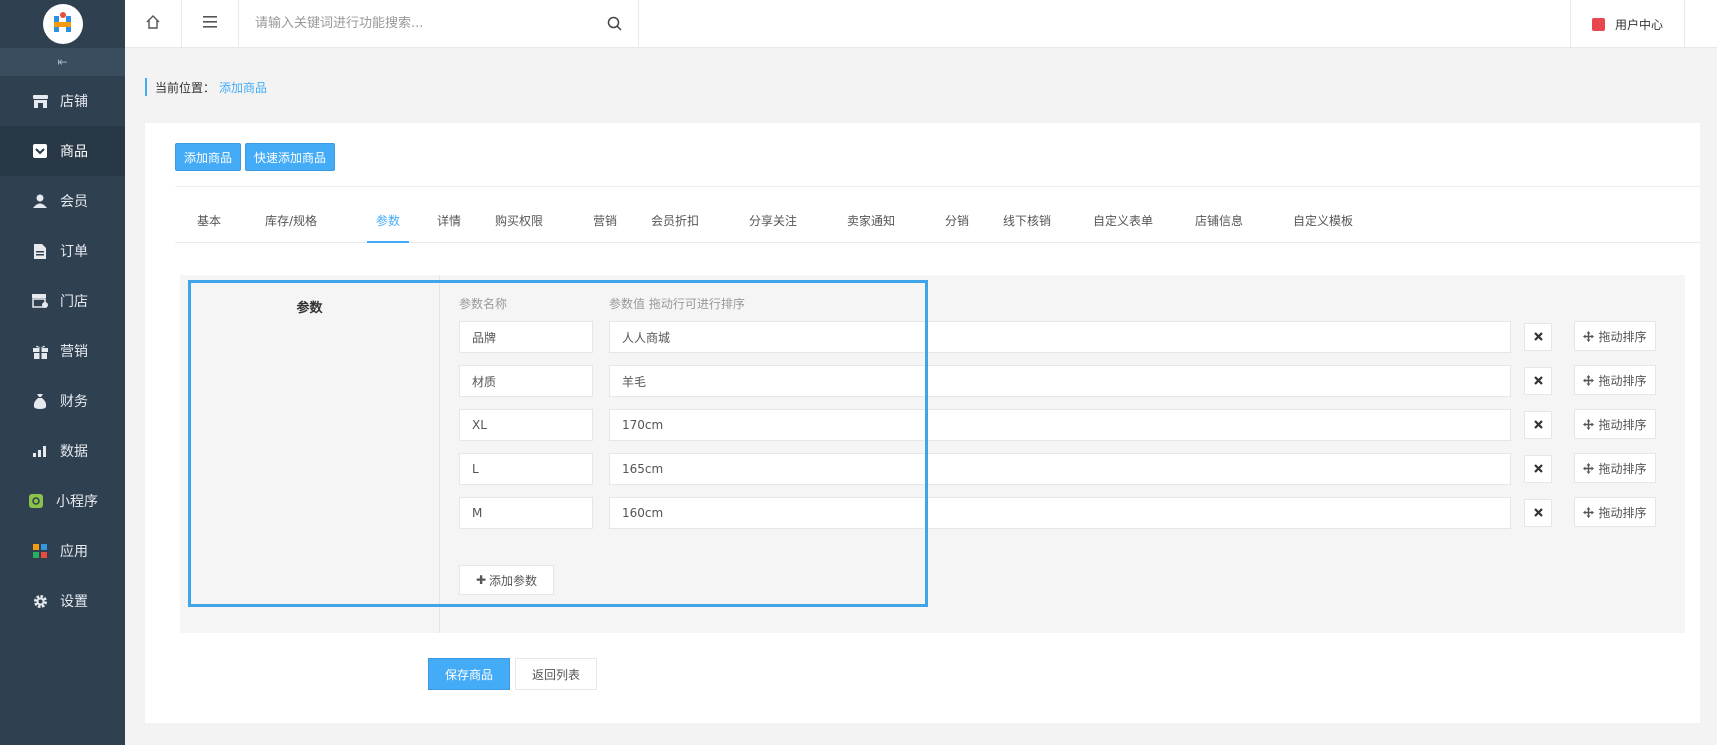 The width and height of the screenshot is (1717, 745). Describe the element at coordinates (1219, 224) in the screenshot. I see `tab-store-info: 店铺信息` at that location.